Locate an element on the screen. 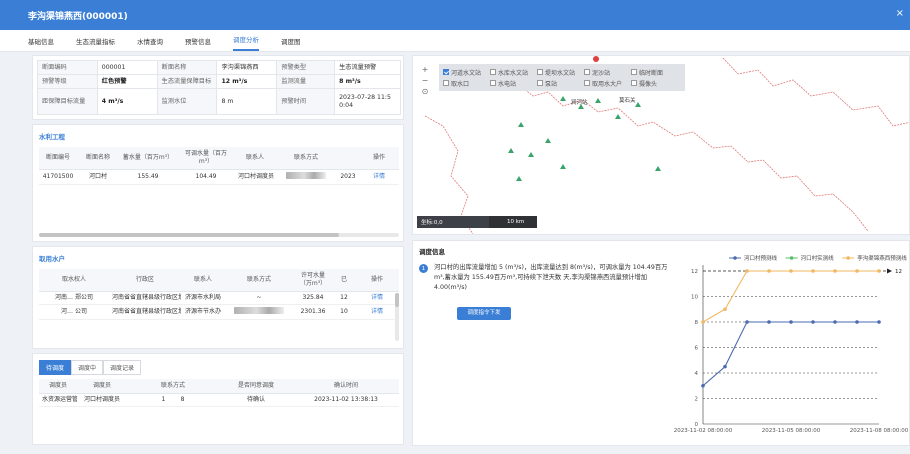 The height and width of the screenshot is (454, 910). tab-pending: 待调度 is located at coordinates (55, 367).